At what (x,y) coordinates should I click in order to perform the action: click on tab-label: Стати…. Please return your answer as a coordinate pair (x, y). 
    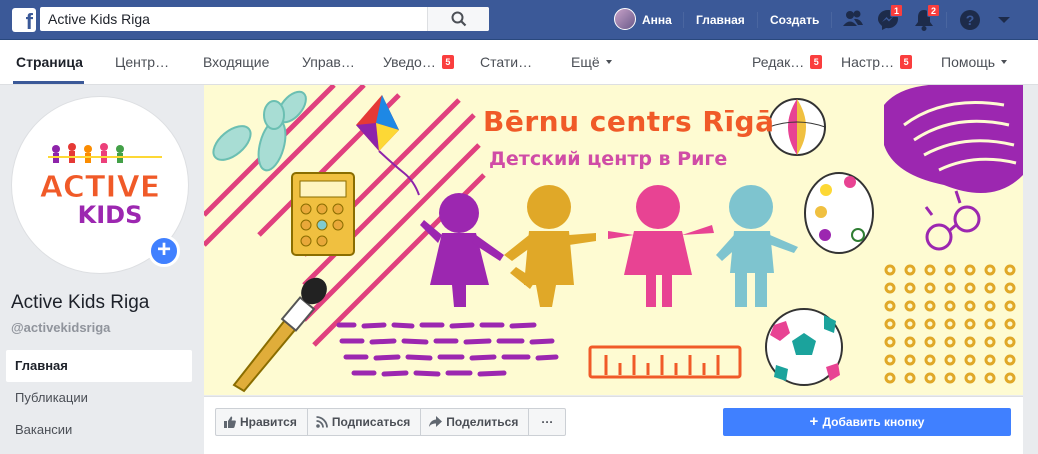
    Looking at the image, I should click on (506, 62).